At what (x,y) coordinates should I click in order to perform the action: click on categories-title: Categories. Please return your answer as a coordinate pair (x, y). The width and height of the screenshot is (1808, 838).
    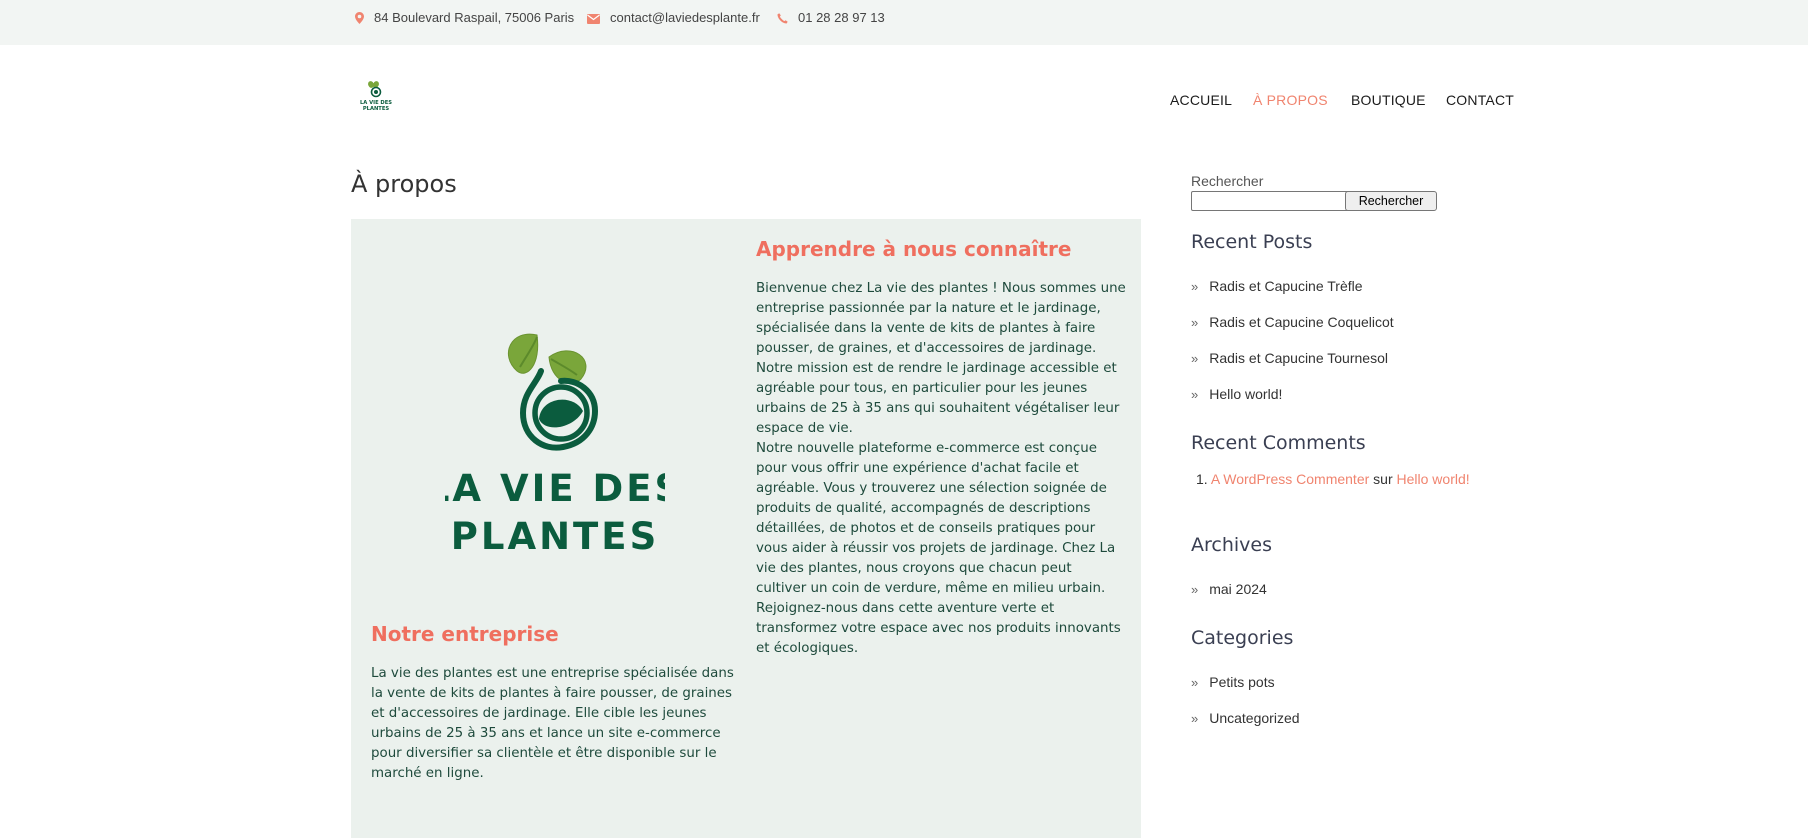
    Looking at the image, I should click on (1242, 638).